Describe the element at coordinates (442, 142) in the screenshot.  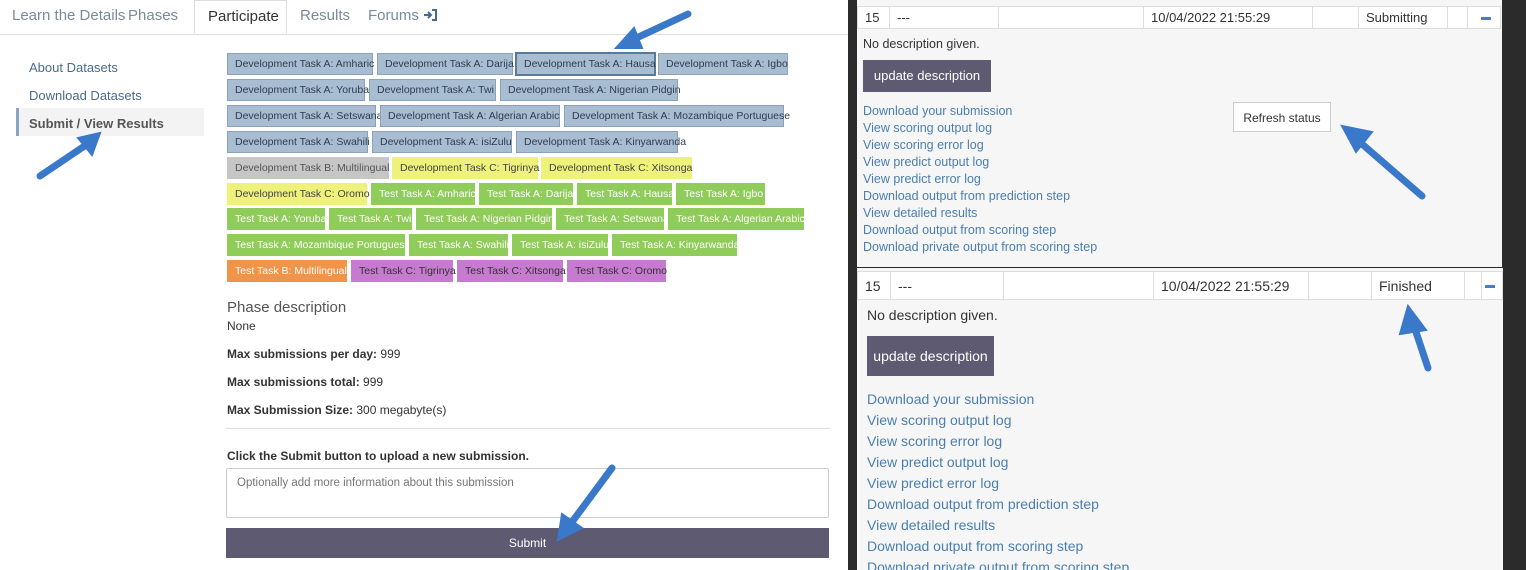
I see `phase-button: Development Task A: isiZulu` at that location.